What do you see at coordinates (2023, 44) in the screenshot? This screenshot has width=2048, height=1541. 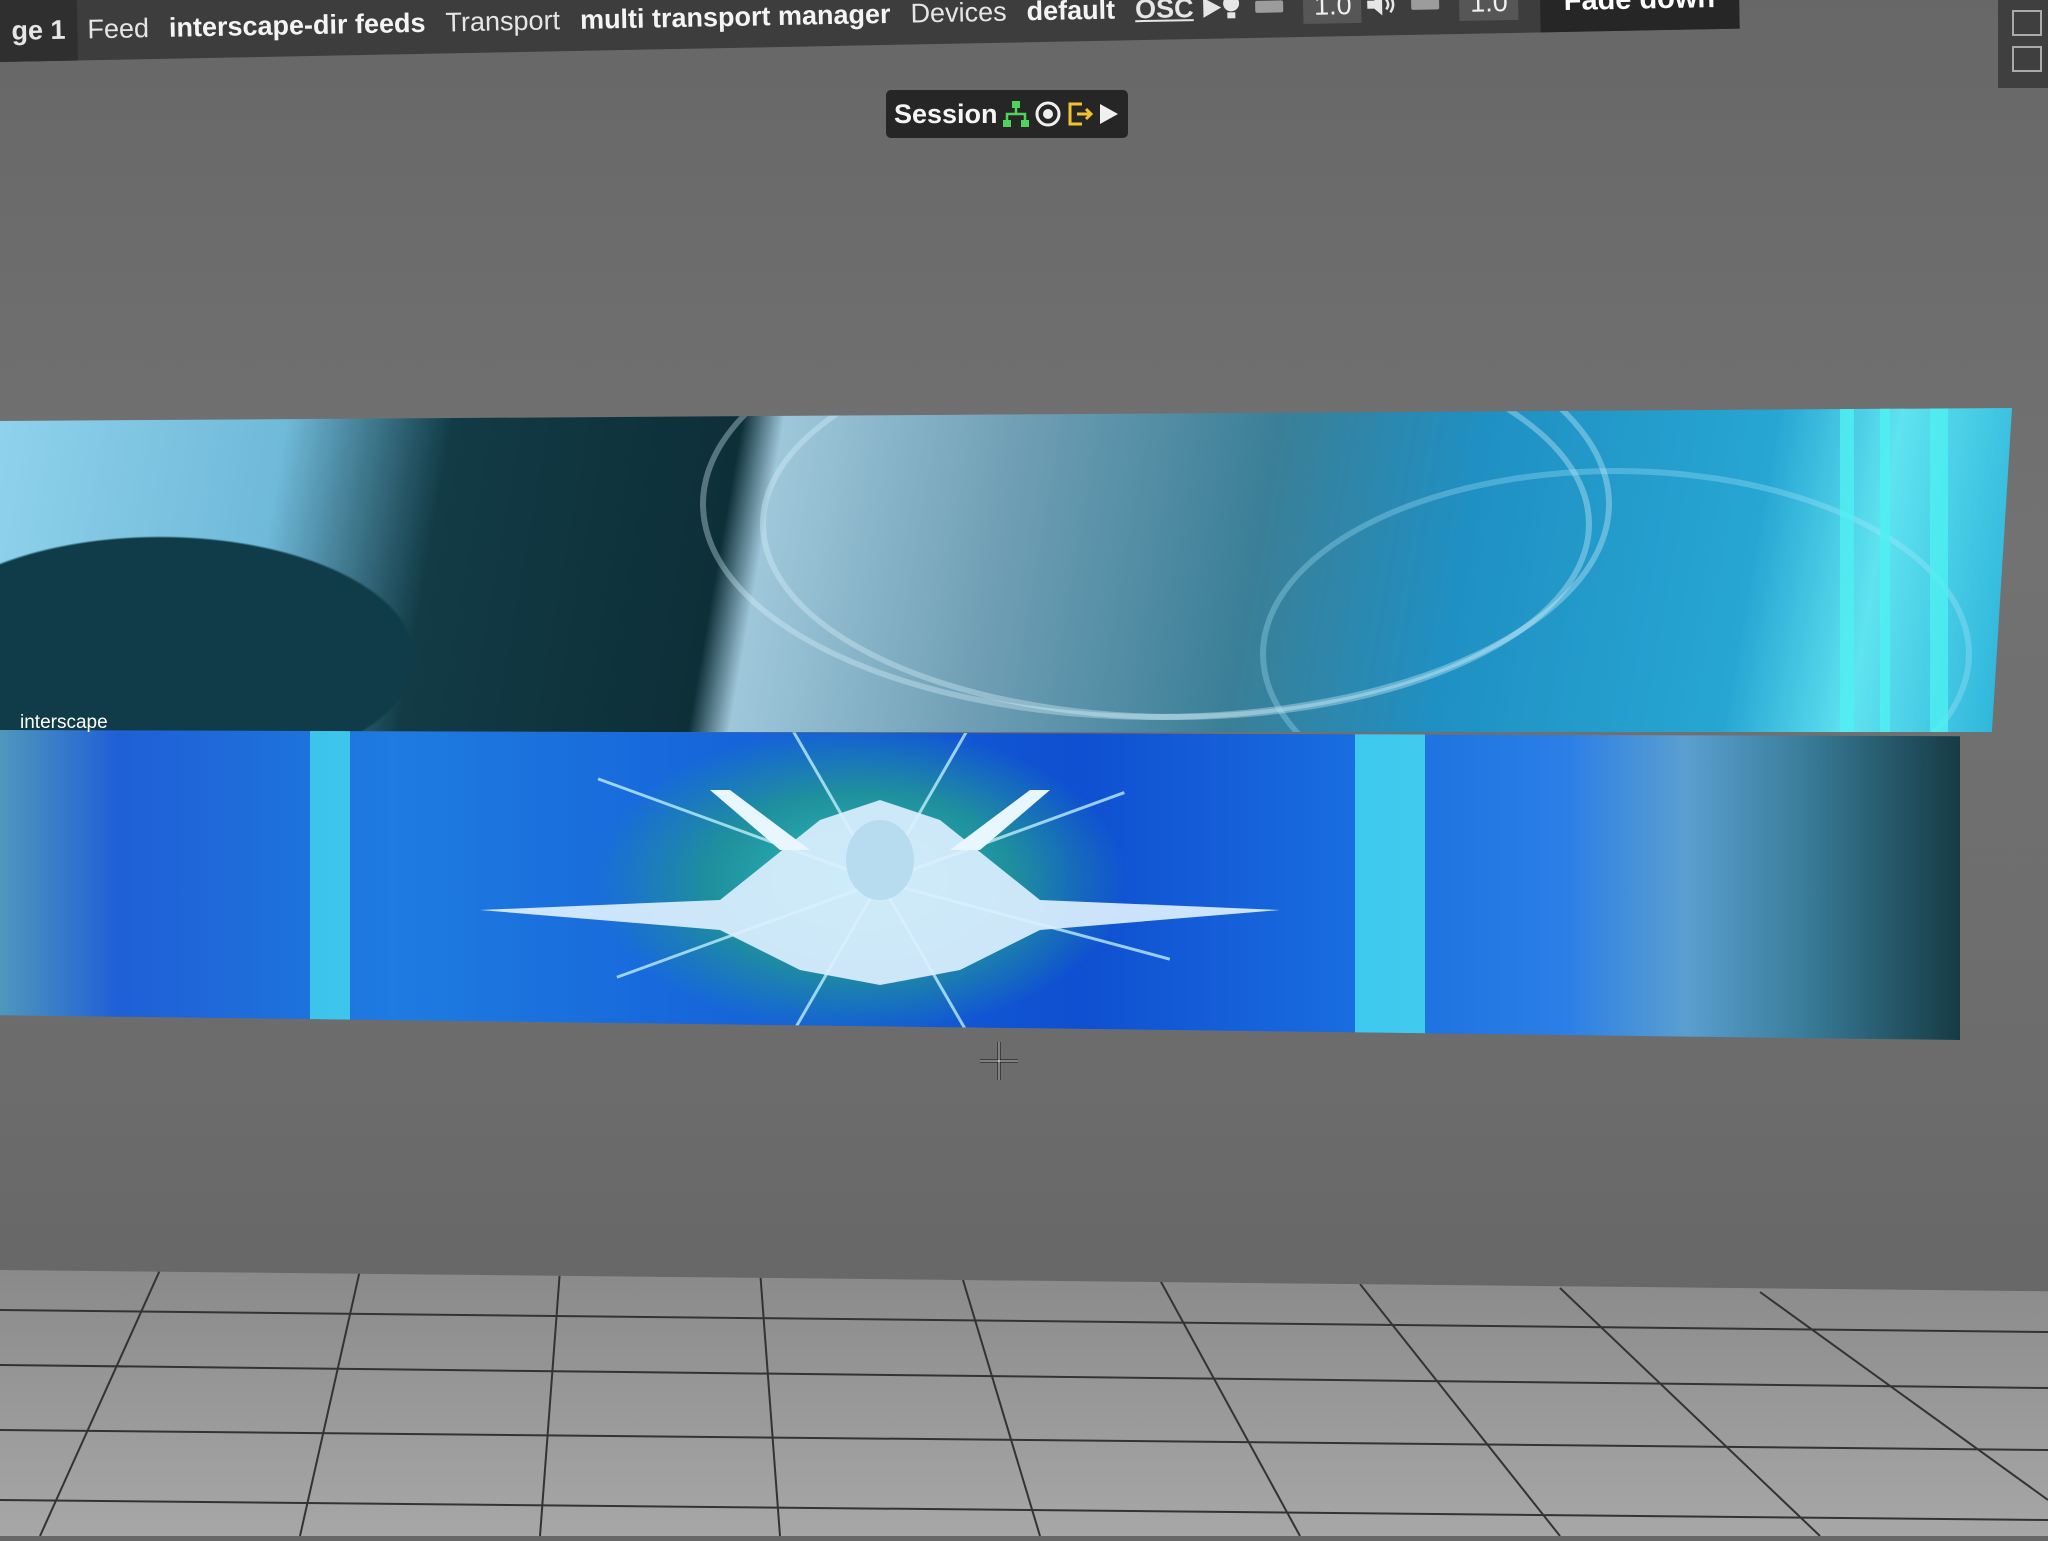 I see `side-panel-stub` at bounding box center [2023, 44].